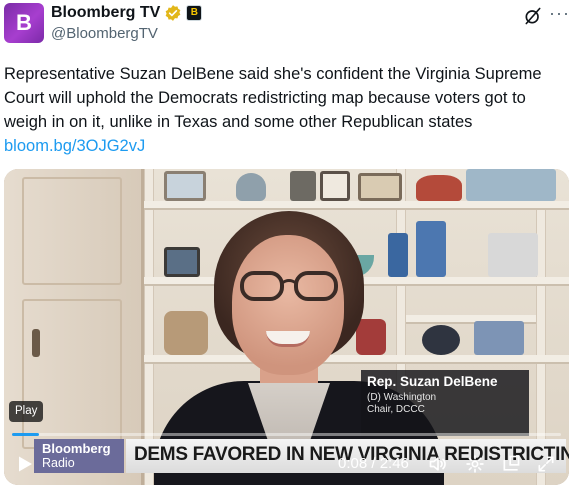 The image size is (573, 488). What do you see at coordinates (559, 15) in the screenshot?
I see `more-icon: ···` at bounding box center [559, 15].